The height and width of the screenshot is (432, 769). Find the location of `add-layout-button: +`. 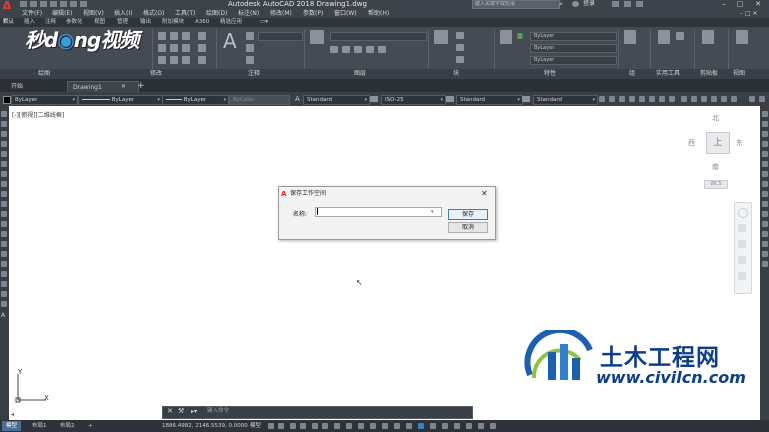

add-layout-button: + is located at coordinates (90, 426).